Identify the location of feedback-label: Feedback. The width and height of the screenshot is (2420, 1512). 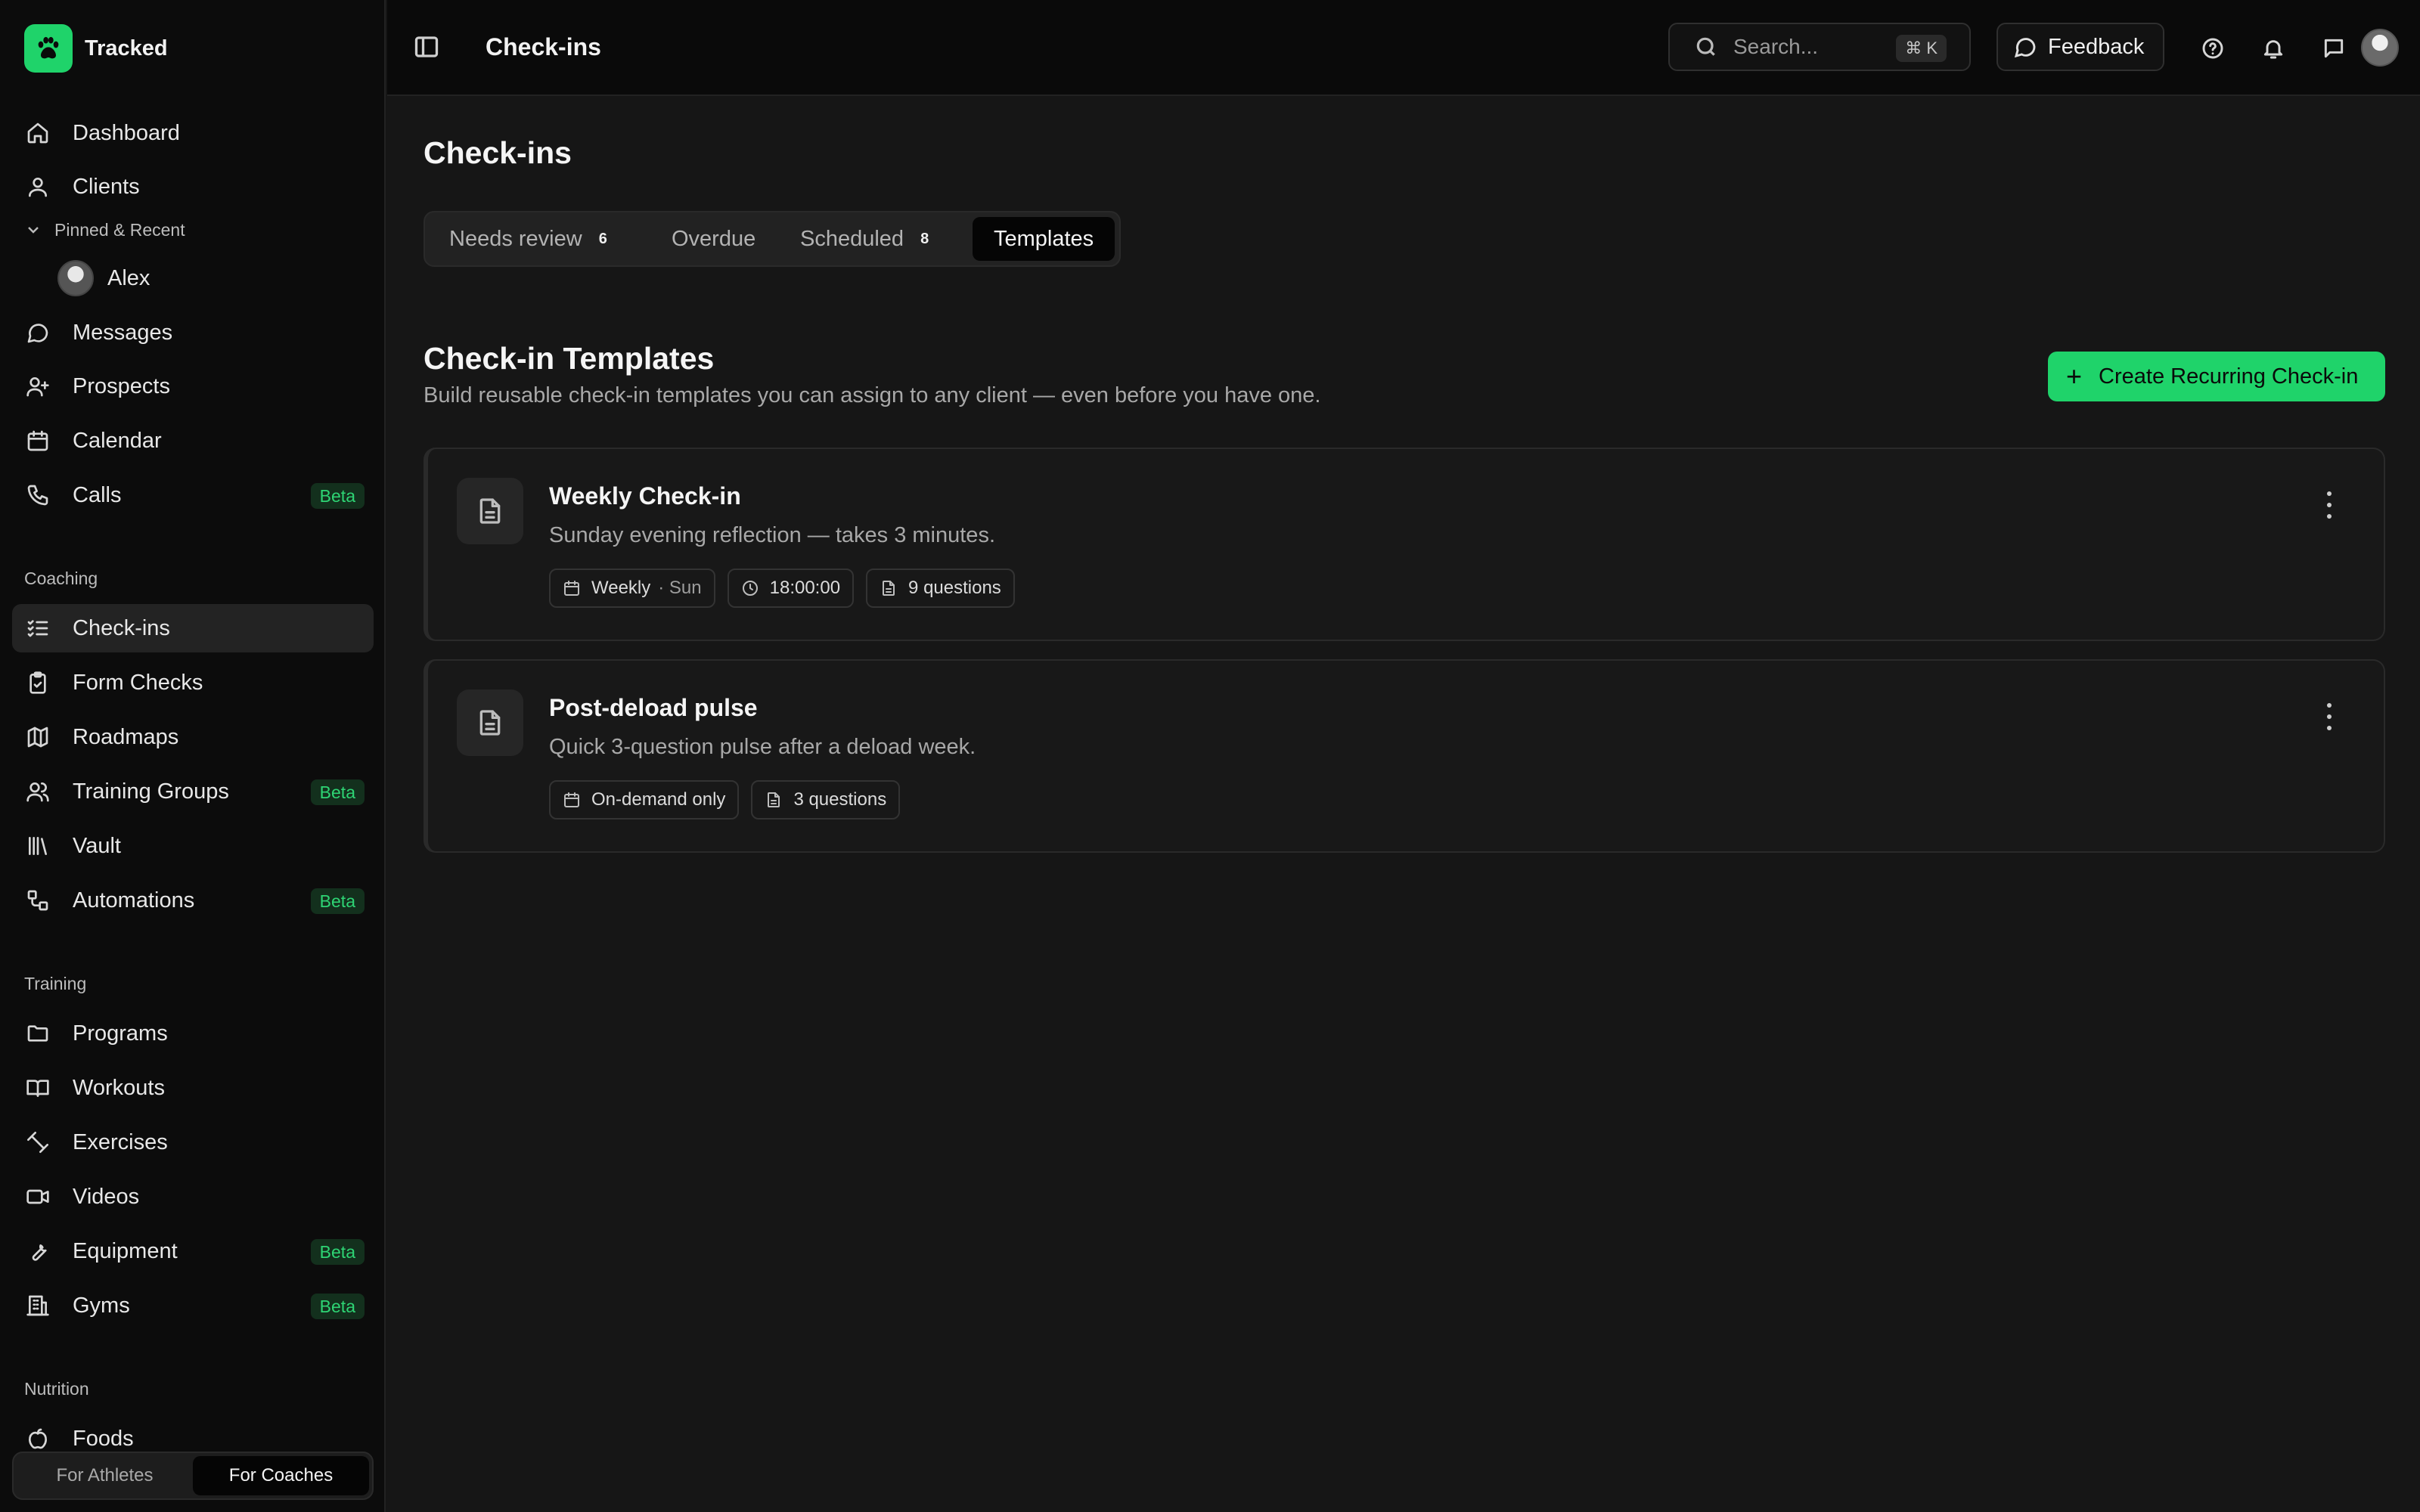
(2096, 46).